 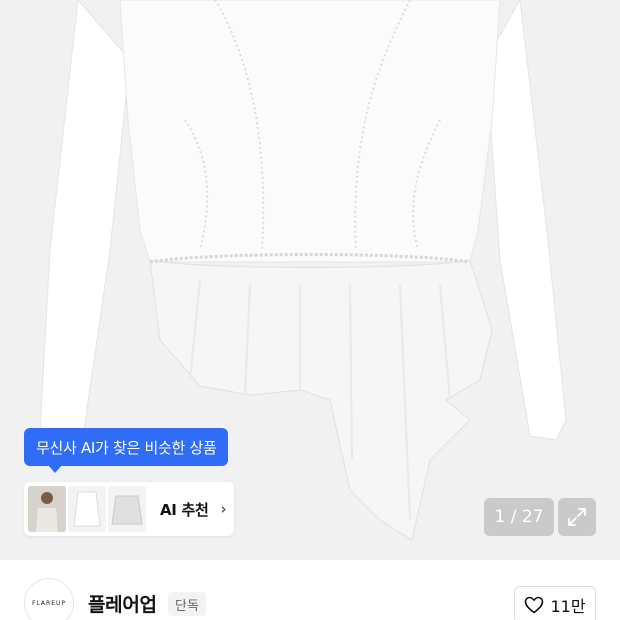 I want to click on gray-top-thumb, so click(x=127, y=509).